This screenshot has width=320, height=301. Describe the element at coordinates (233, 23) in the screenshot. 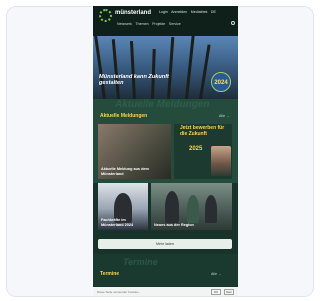

I see `search-icon` at that location.